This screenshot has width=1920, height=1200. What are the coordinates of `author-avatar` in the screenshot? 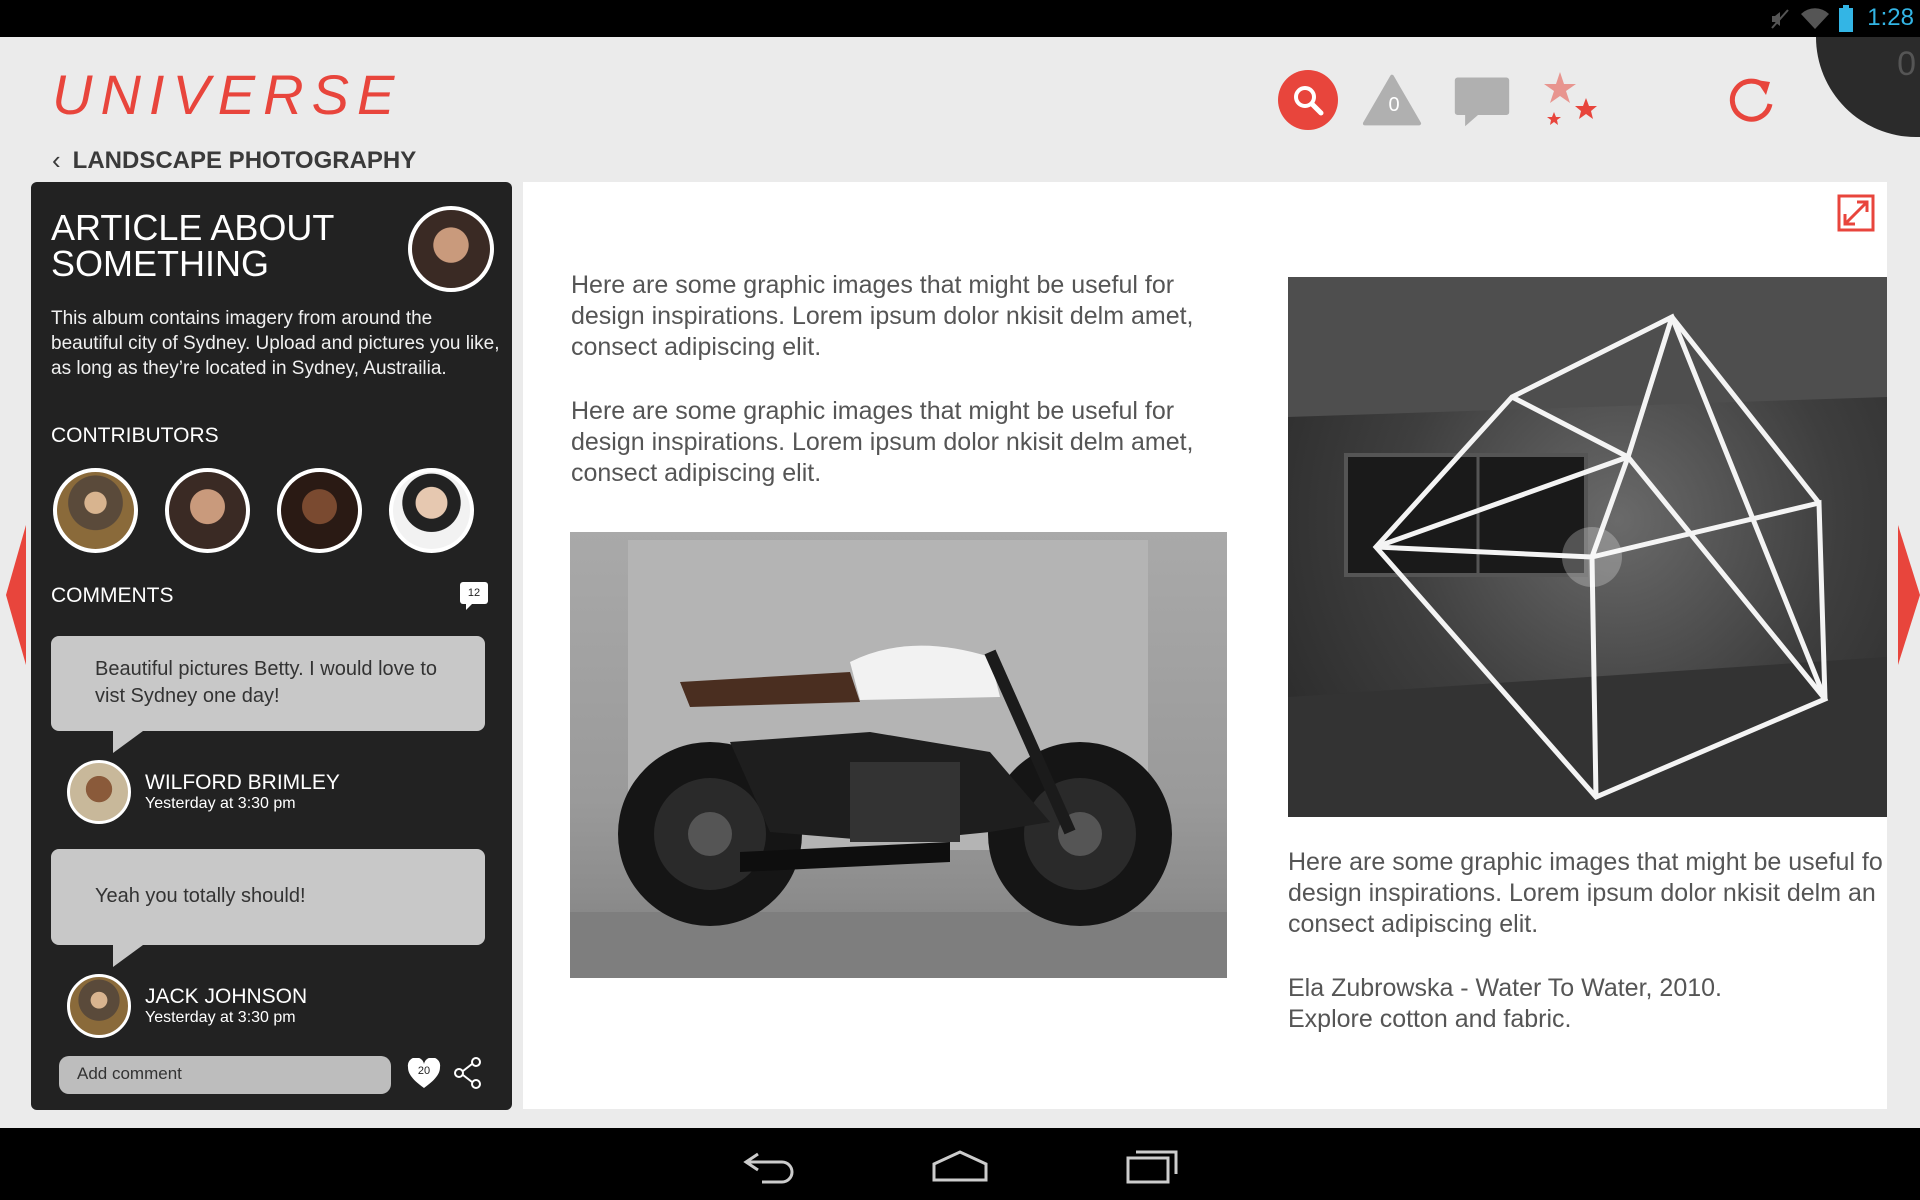 It's located at (451, 249).